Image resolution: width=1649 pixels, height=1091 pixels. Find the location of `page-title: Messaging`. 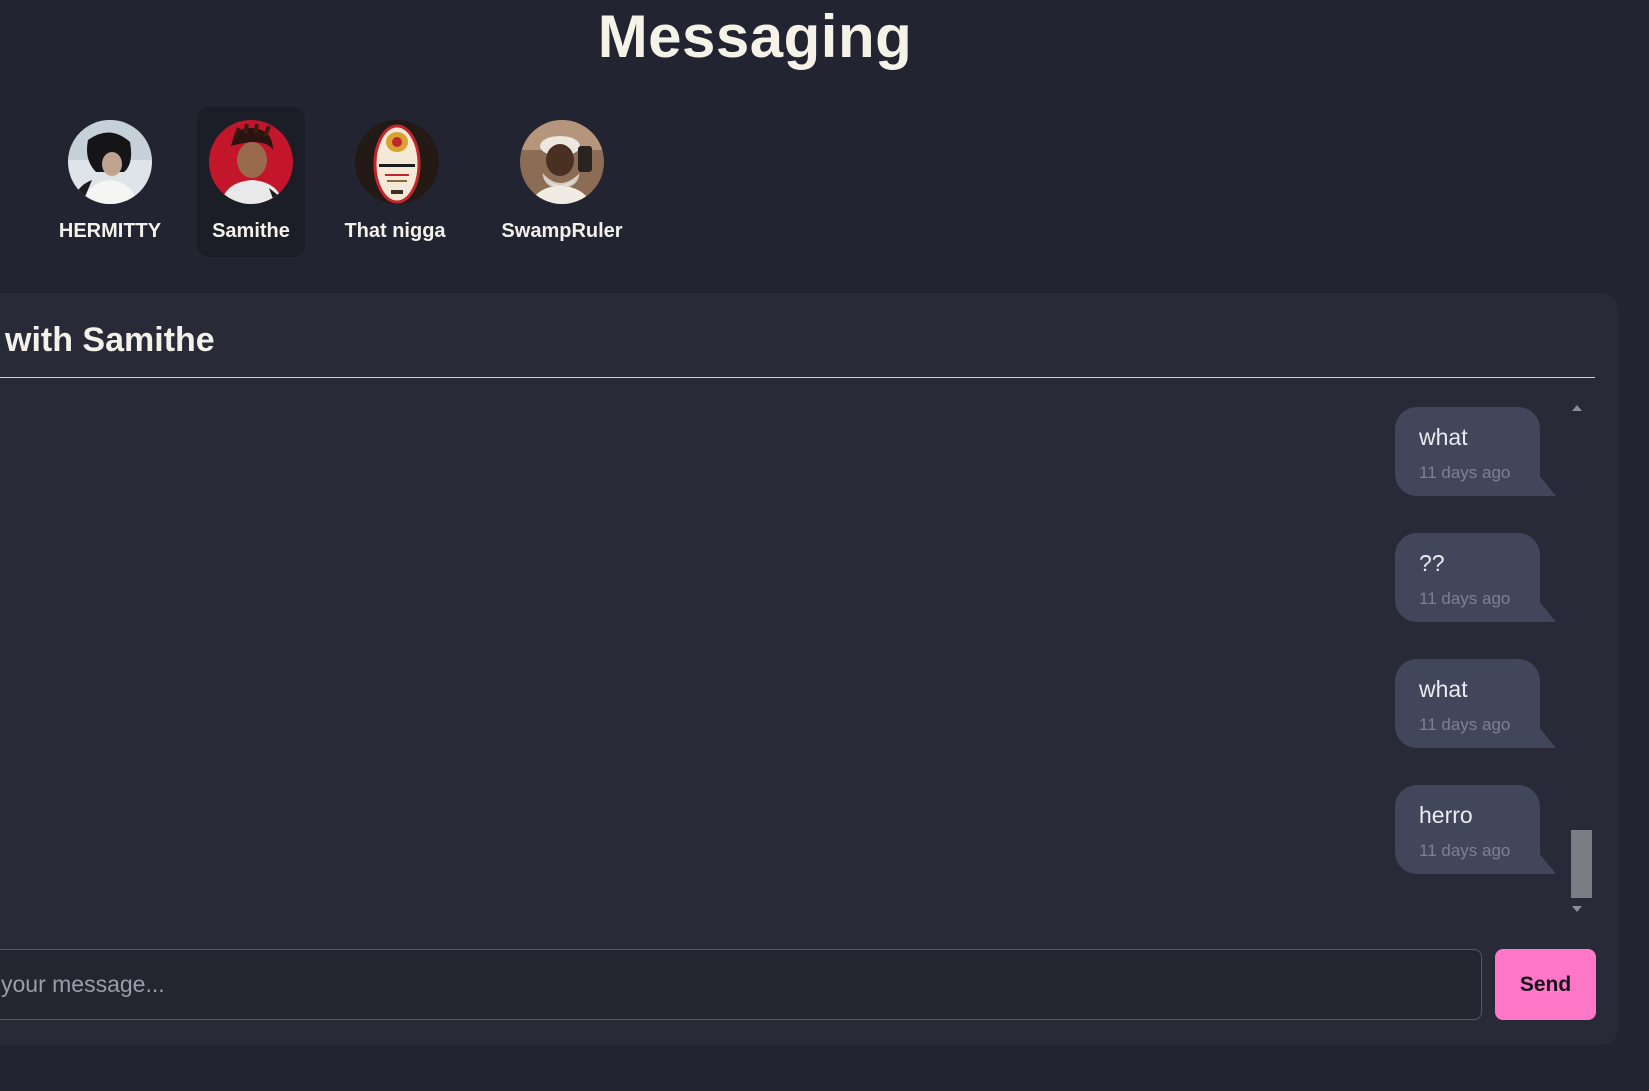

page-title: Messaging is located at coordinates (755, 36).